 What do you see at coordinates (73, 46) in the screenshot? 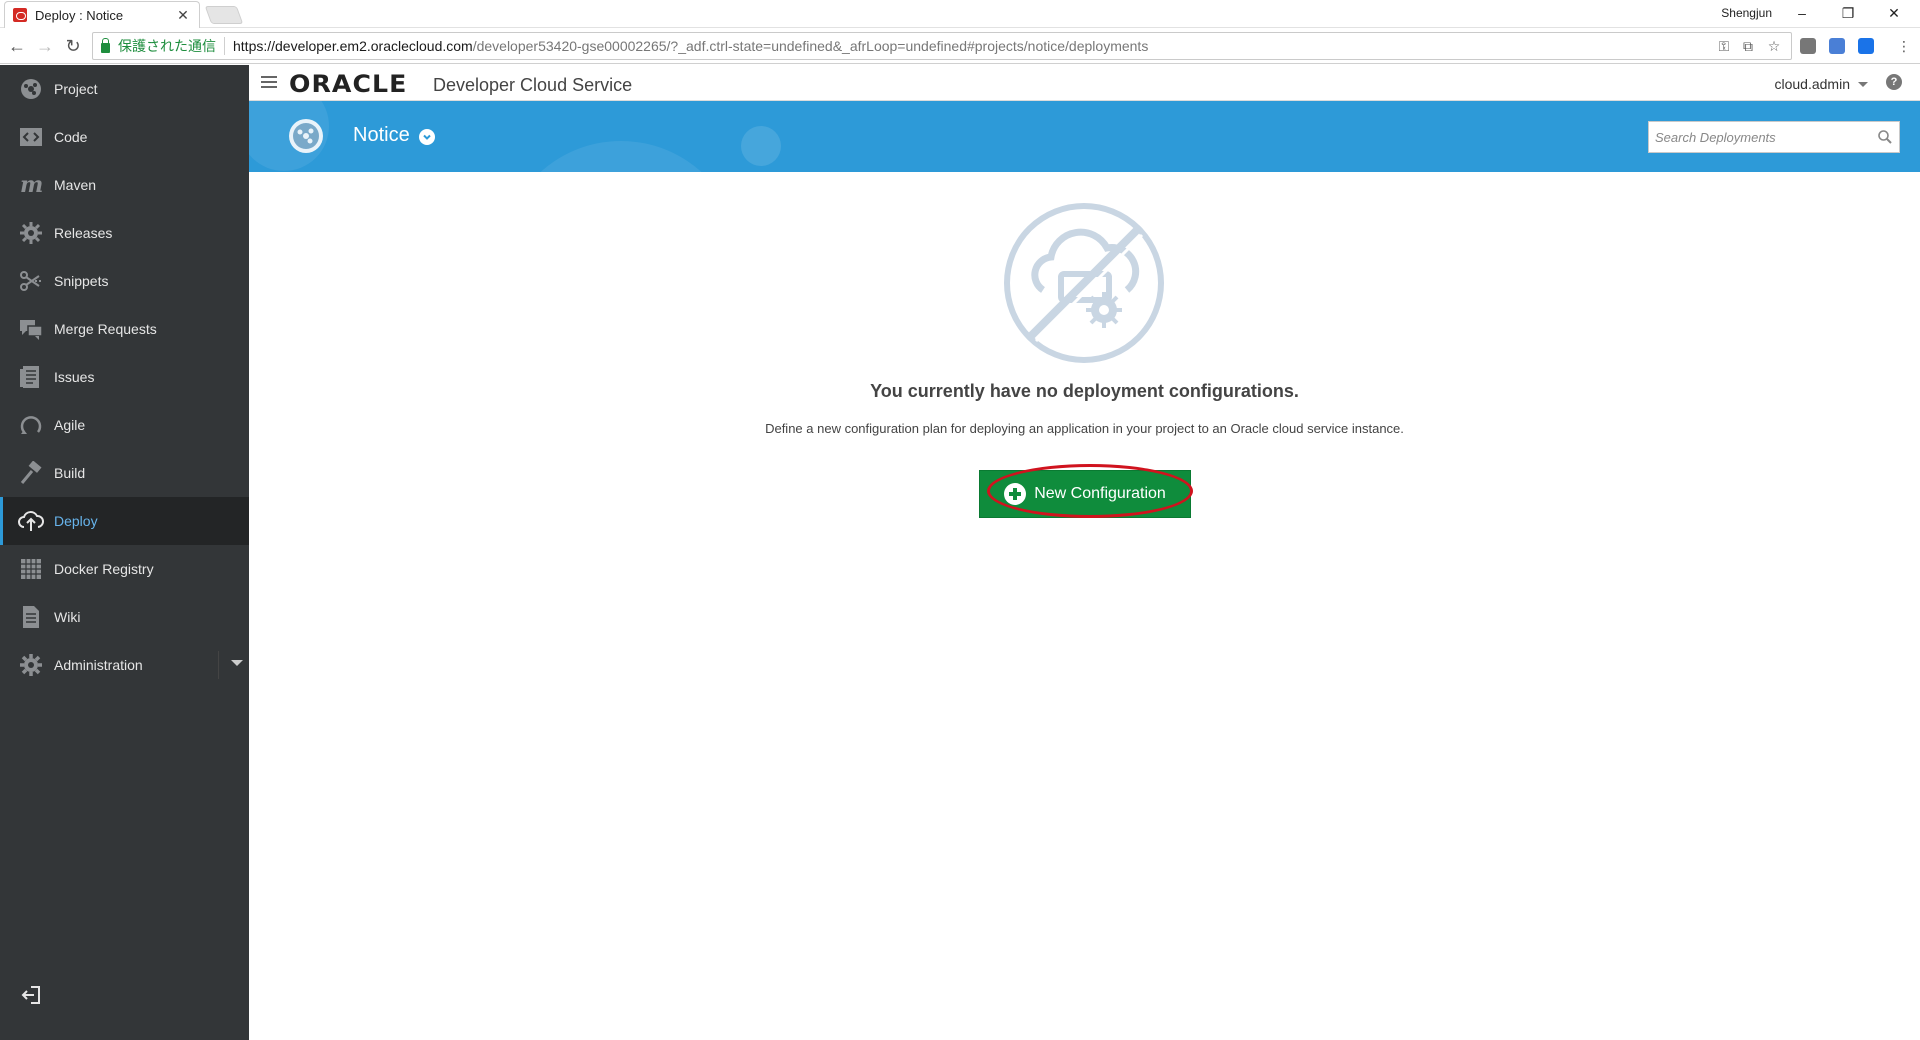
I see `reload-icon: ↻` at bounding box center [73, 46].